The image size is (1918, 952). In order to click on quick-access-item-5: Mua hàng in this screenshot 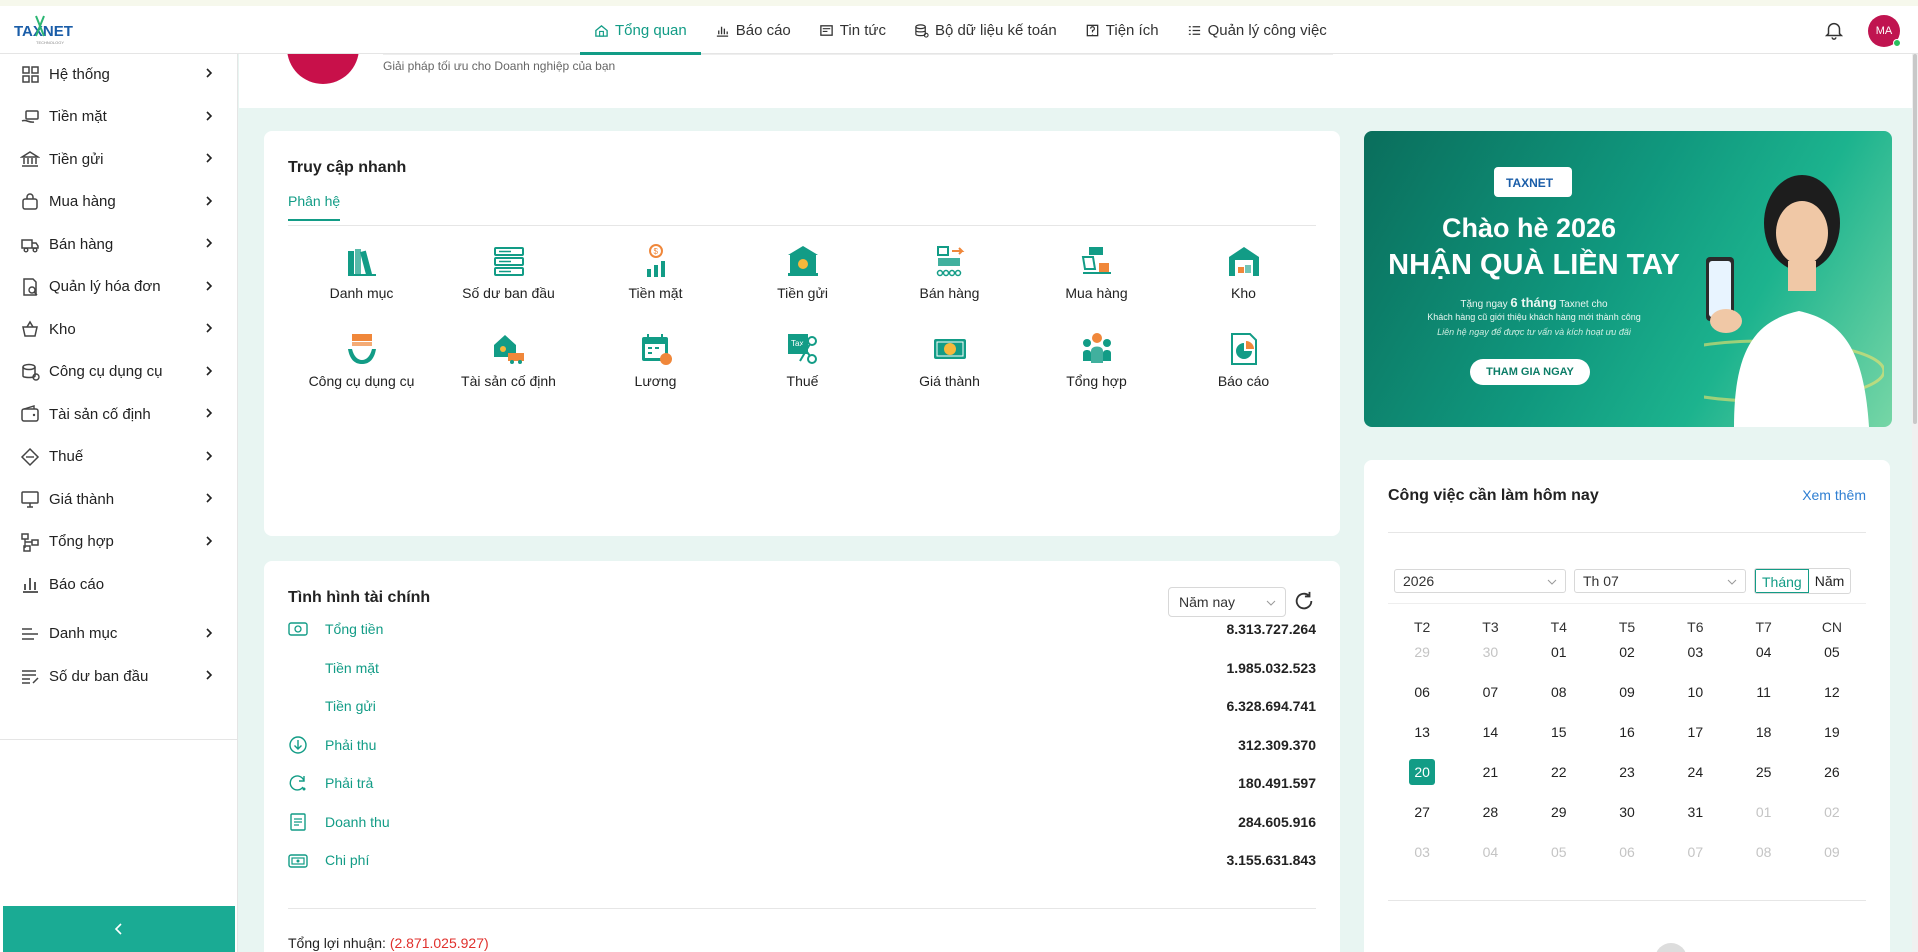, I will do `click(1096, 272)`.